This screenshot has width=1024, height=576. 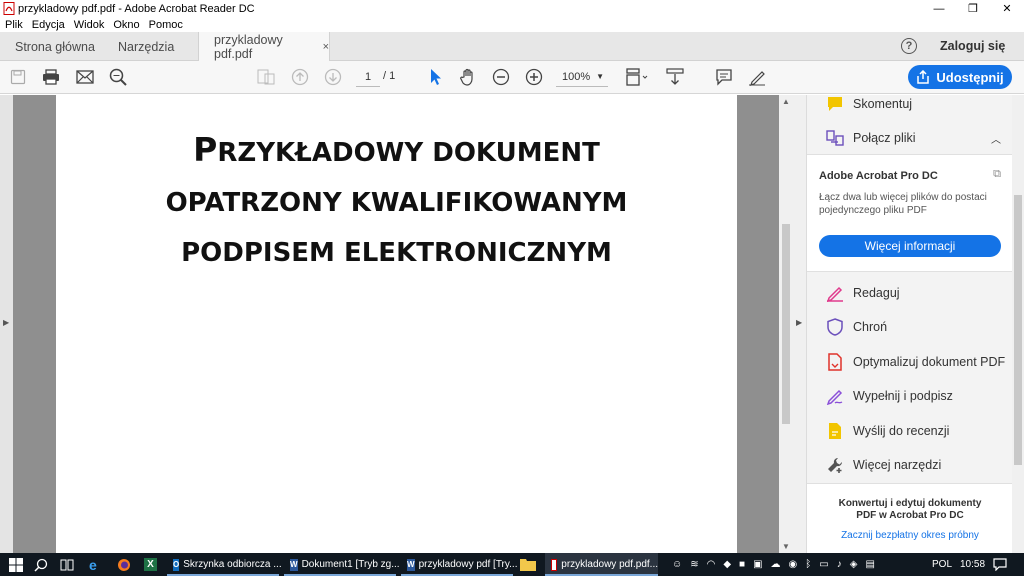 I want to click on acrobat-icon, so click(x=9, y=8).